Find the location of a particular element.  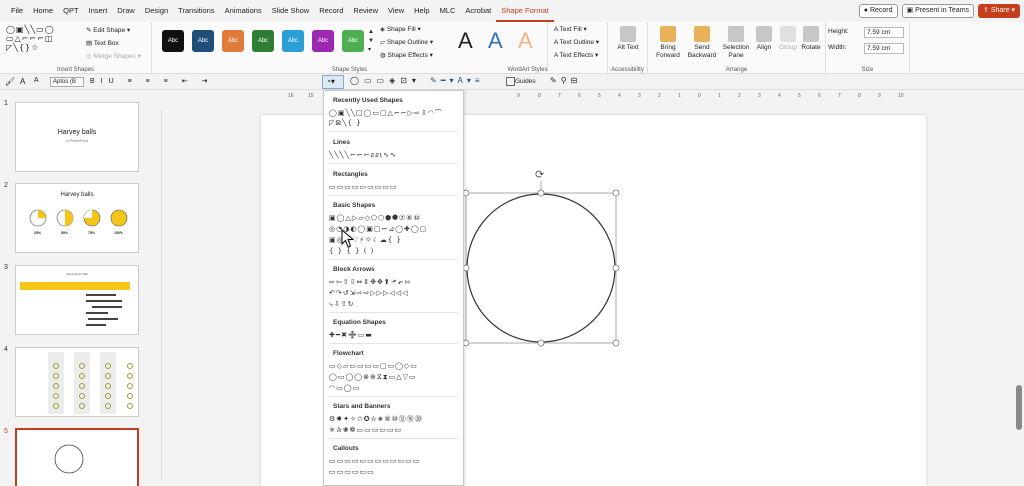

shape-style-1: Abc is located at coordinates (173, 41).